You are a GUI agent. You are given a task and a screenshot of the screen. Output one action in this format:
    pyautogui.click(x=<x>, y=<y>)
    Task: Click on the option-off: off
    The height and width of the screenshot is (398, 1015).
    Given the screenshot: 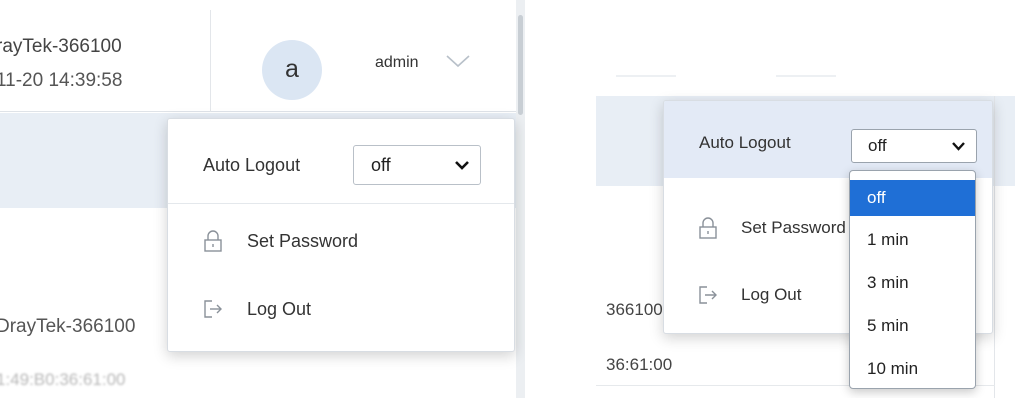 What is the action you would take?
    pyautogui.click(x=912, y=198)
    